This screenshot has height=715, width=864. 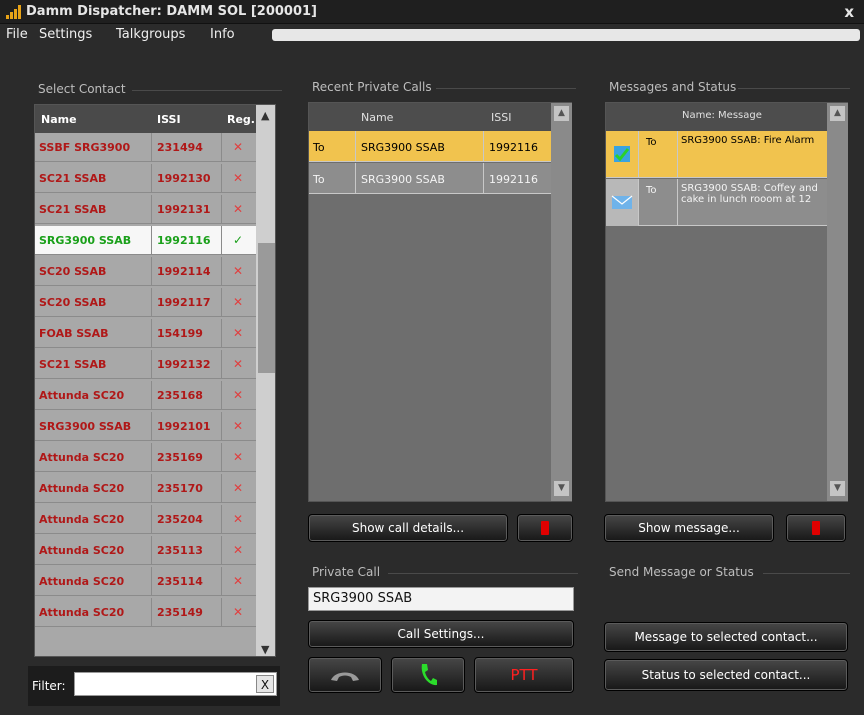 I want to click on recent-calls-scrollbar: ▲ ▼, so click(x=561, y=302).